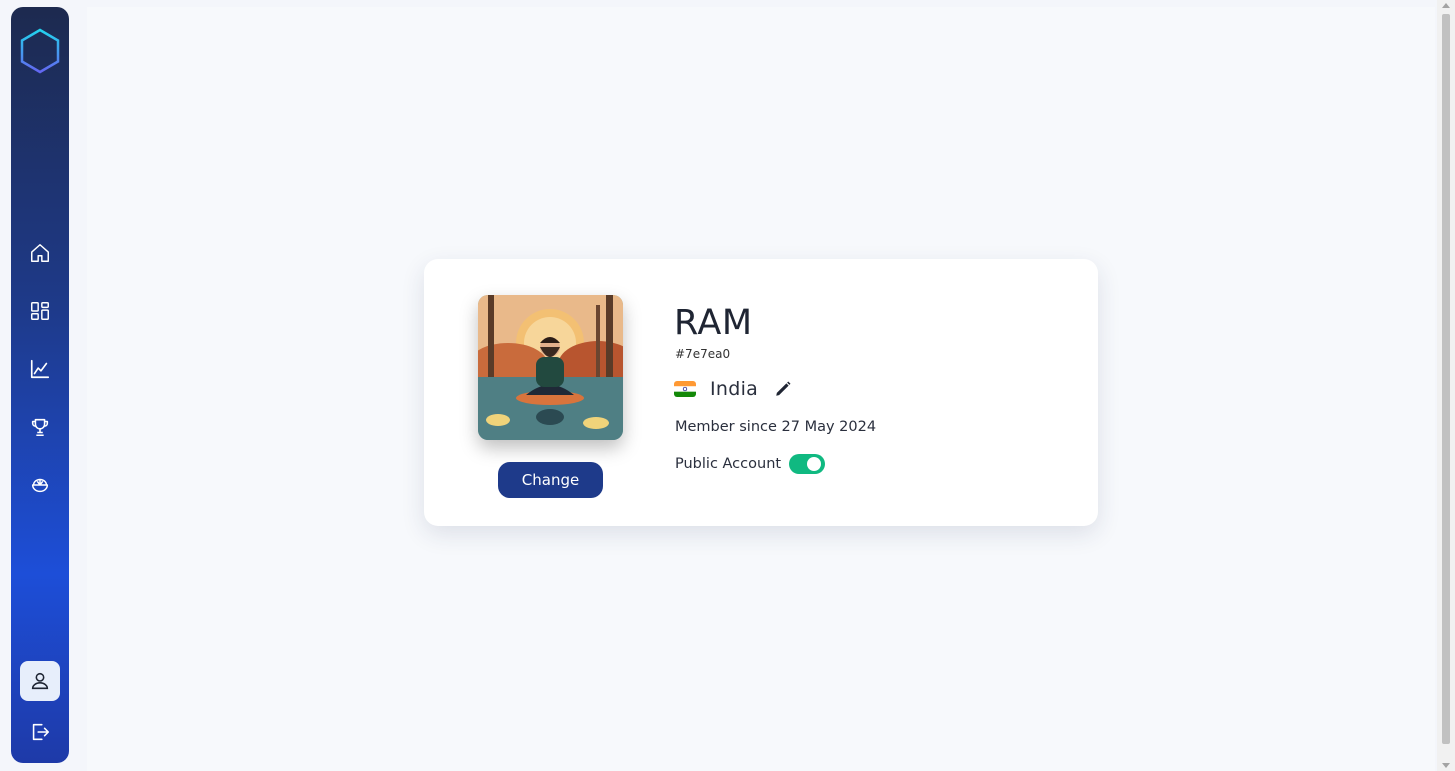  Describe the element at coordinates (703, 354) in the screenshot. I see `user-id: #7e7ea0` at that location.